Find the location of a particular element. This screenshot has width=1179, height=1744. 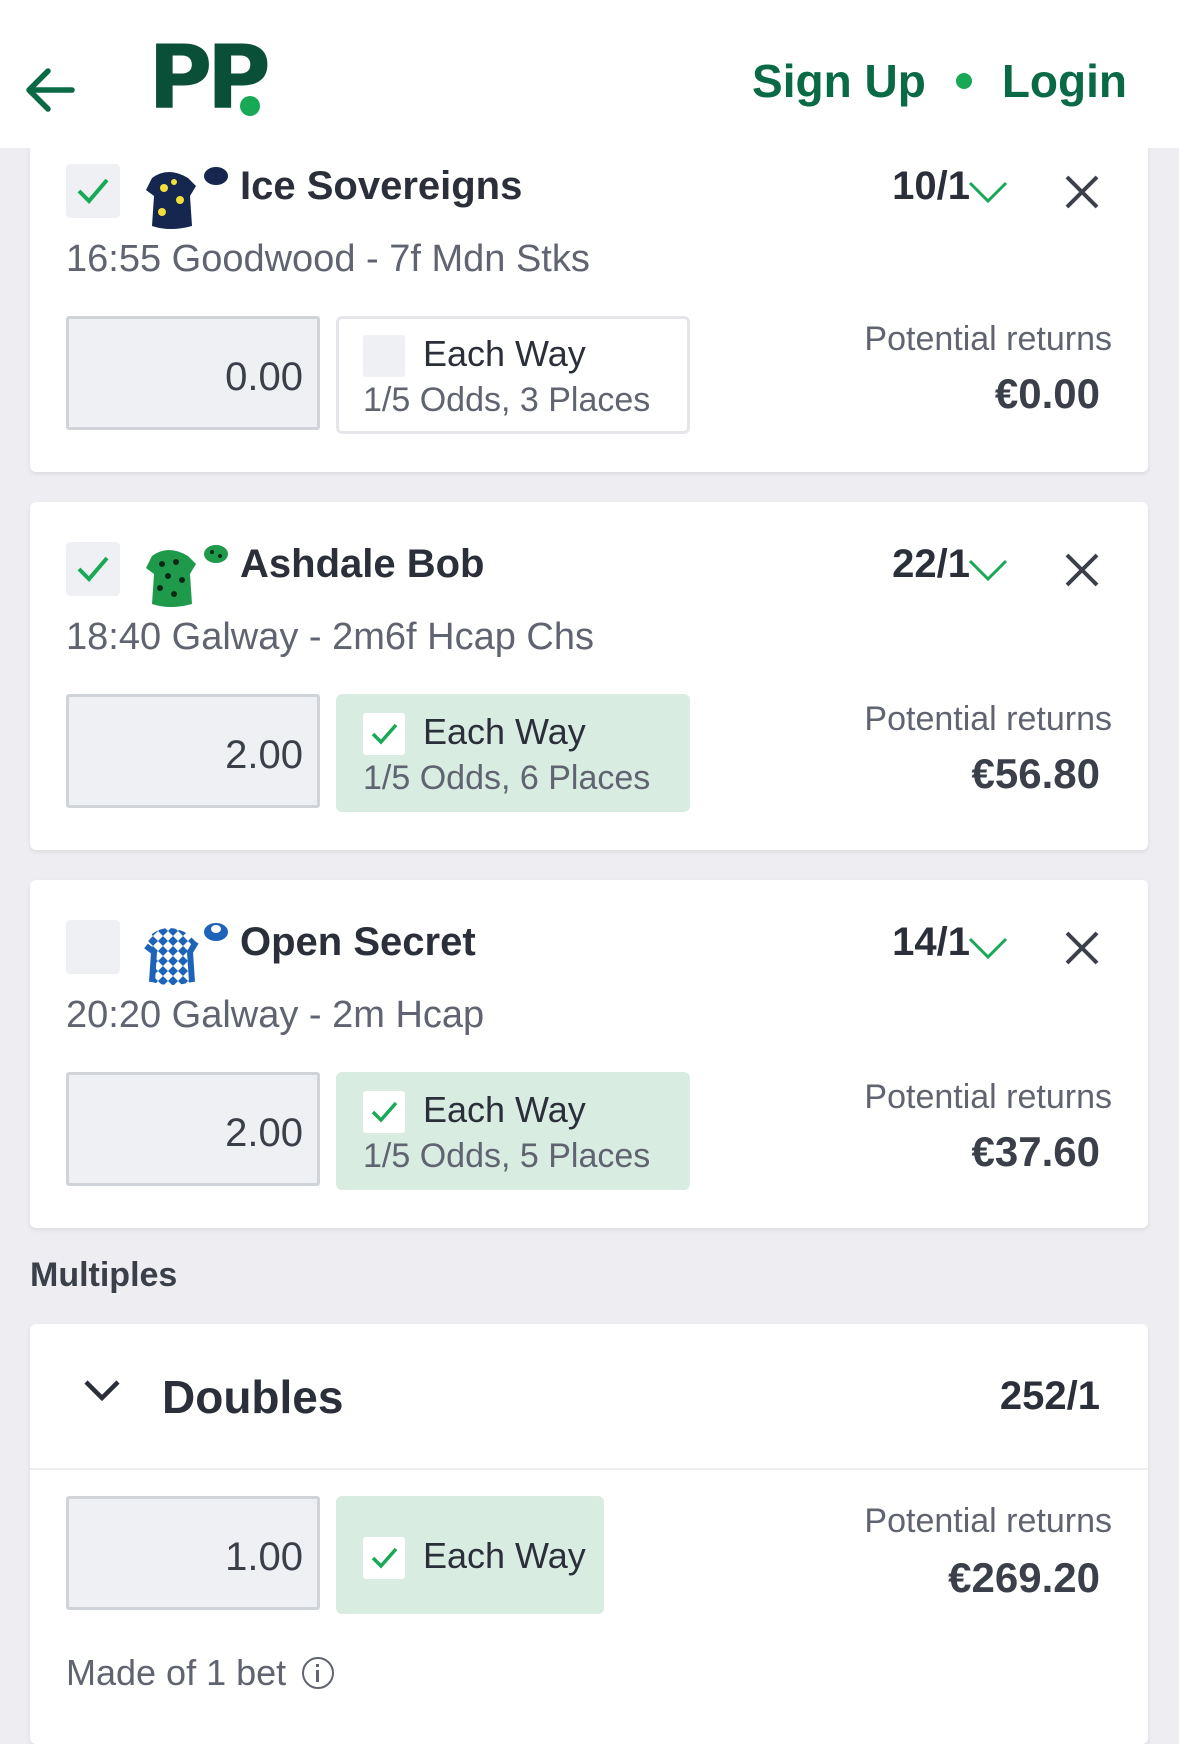

each-way-toggle: Each Way 1/5 Odds, 5 Places is located at coordinates (513, 1131).